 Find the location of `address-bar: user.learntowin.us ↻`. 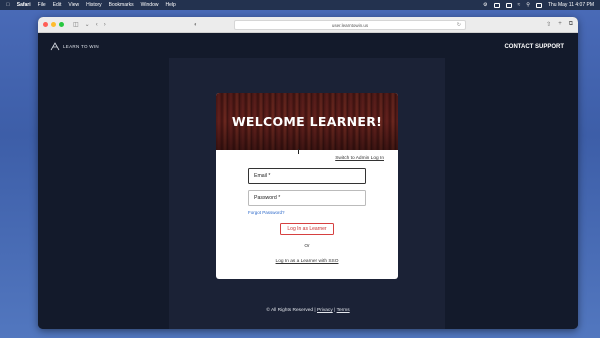

address-bar: user.learntowin.us ↻ is located at coordinates (350, 25).